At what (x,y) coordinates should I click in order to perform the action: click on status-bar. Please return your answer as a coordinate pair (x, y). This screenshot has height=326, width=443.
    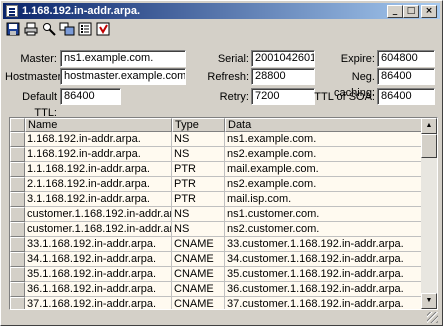
    Looking at the image, I should click on (221, 317).